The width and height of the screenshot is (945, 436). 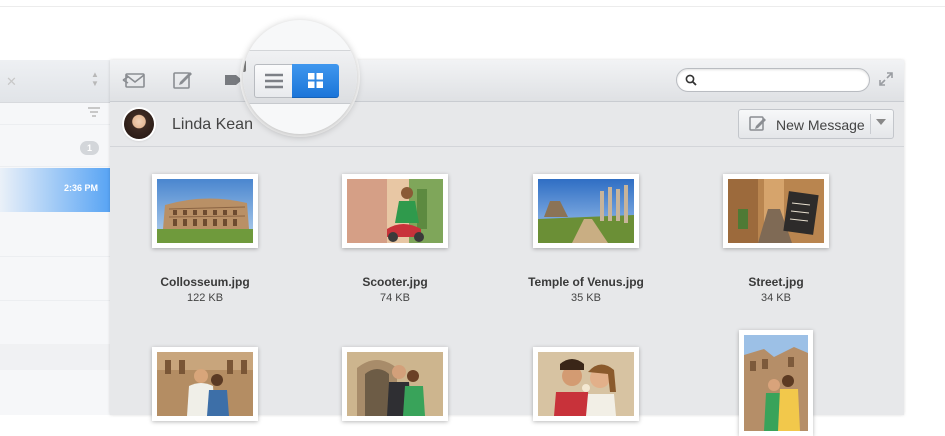 What do you see at coordinates (244, 66) in the screenshot?
I see `label-icon` at bounding box center [244, 66].